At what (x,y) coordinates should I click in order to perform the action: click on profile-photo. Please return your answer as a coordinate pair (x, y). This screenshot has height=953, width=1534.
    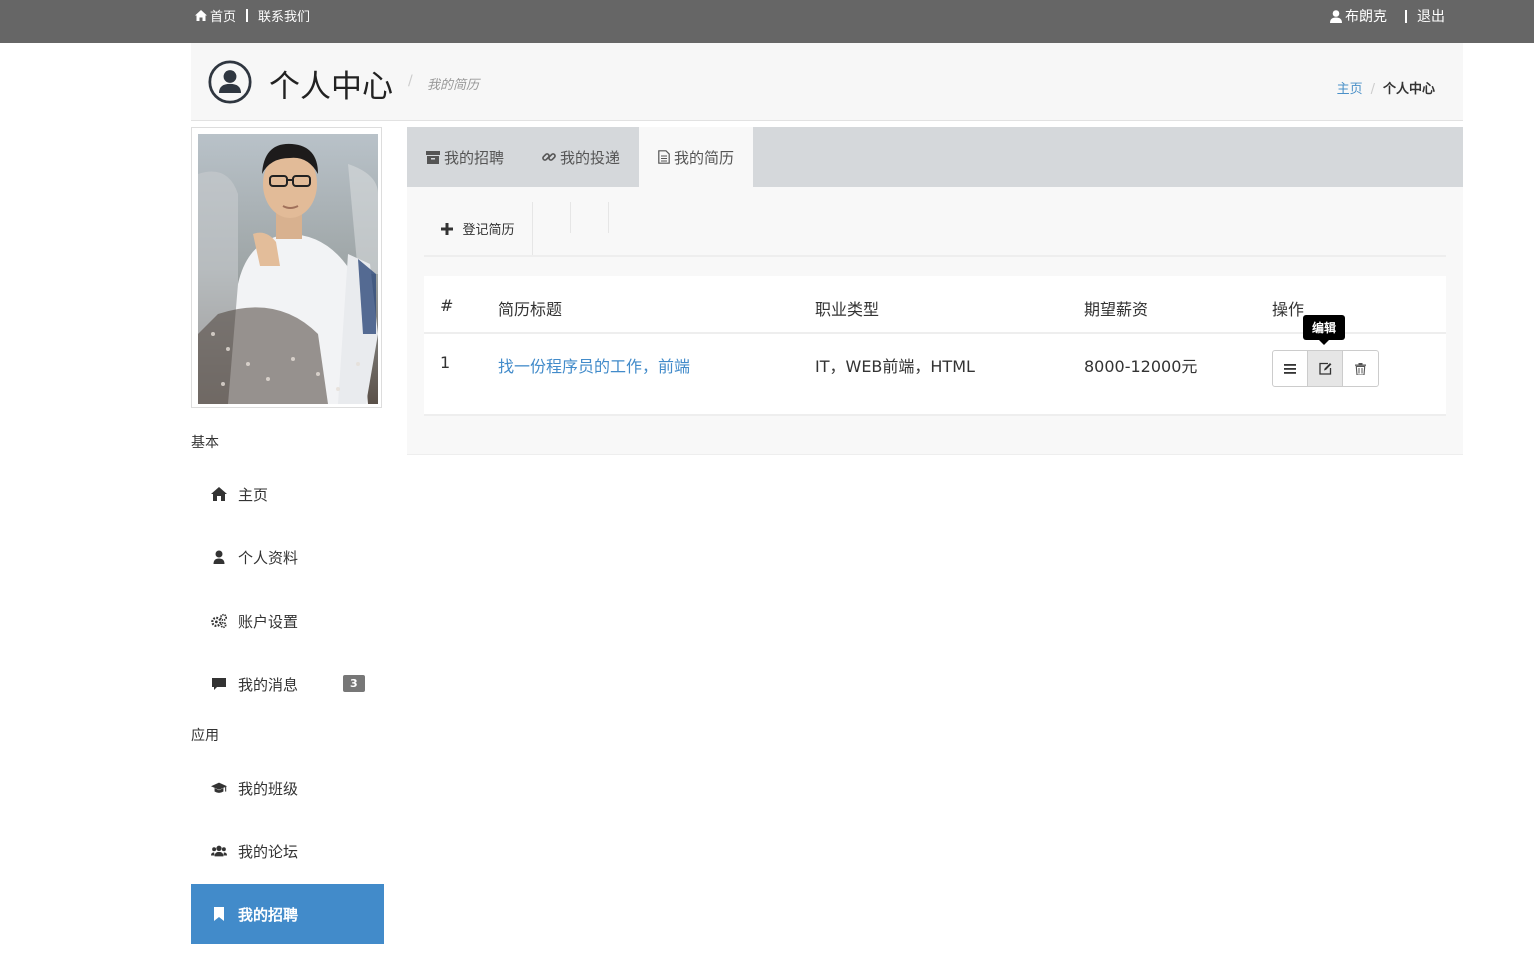
    Looking at the image, I should click on (288, 269).